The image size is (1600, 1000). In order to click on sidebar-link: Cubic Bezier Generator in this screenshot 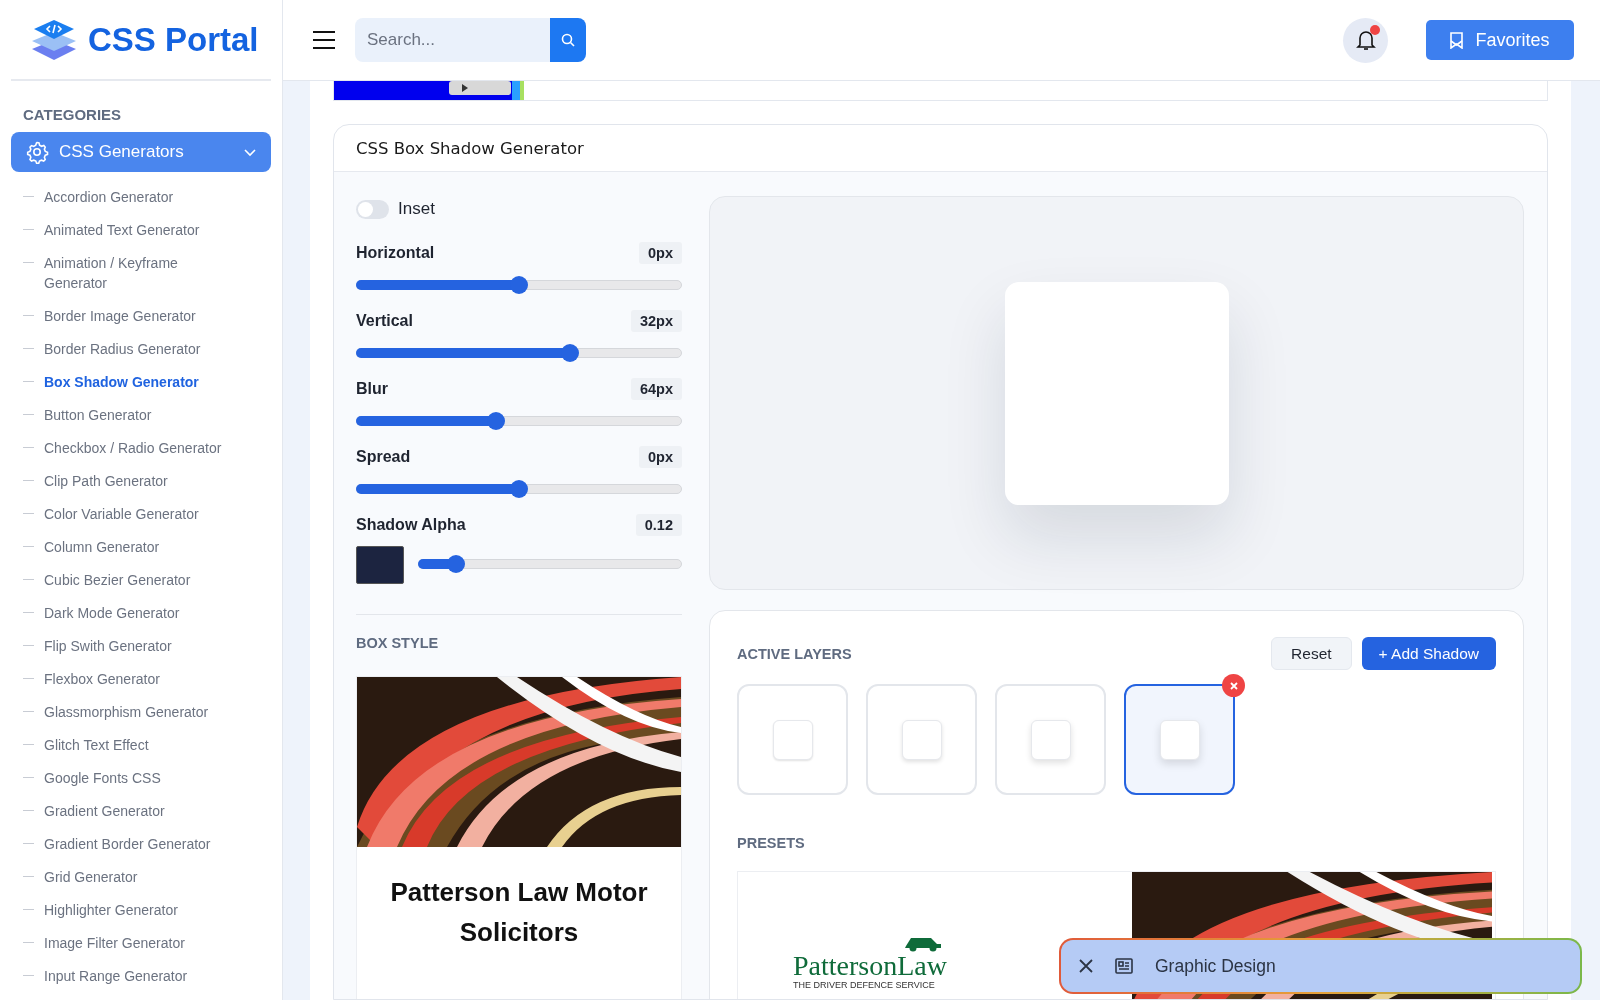, I will do `click(139, 579)`.